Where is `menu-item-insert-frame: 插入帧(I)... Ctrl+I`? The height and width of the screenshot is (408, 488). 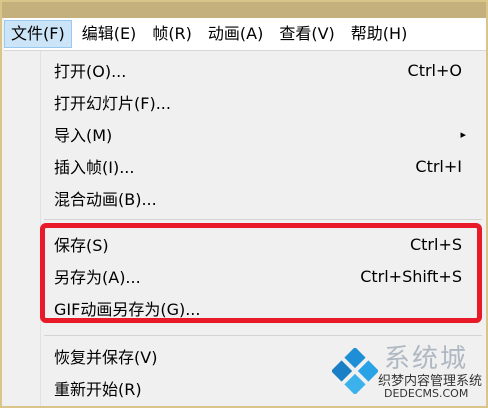 menu-item-insert-frame: 插入帧(I)... Ctrl+I is located at coordinates (258, 166).